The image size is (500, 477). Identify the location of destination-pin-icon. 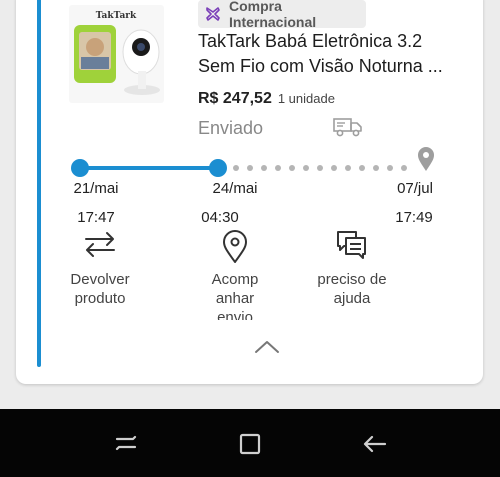
(426, 159).